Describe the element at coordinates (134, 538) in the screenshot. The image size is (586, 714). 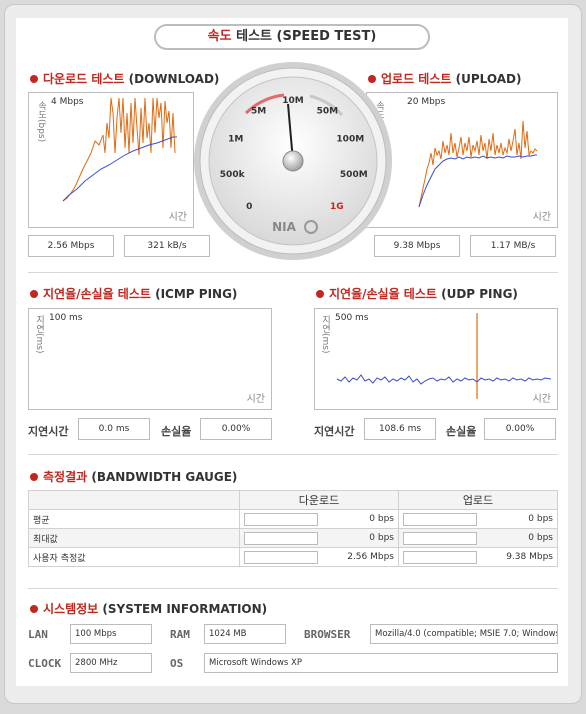
I see `row-label: 최대값` at that location.